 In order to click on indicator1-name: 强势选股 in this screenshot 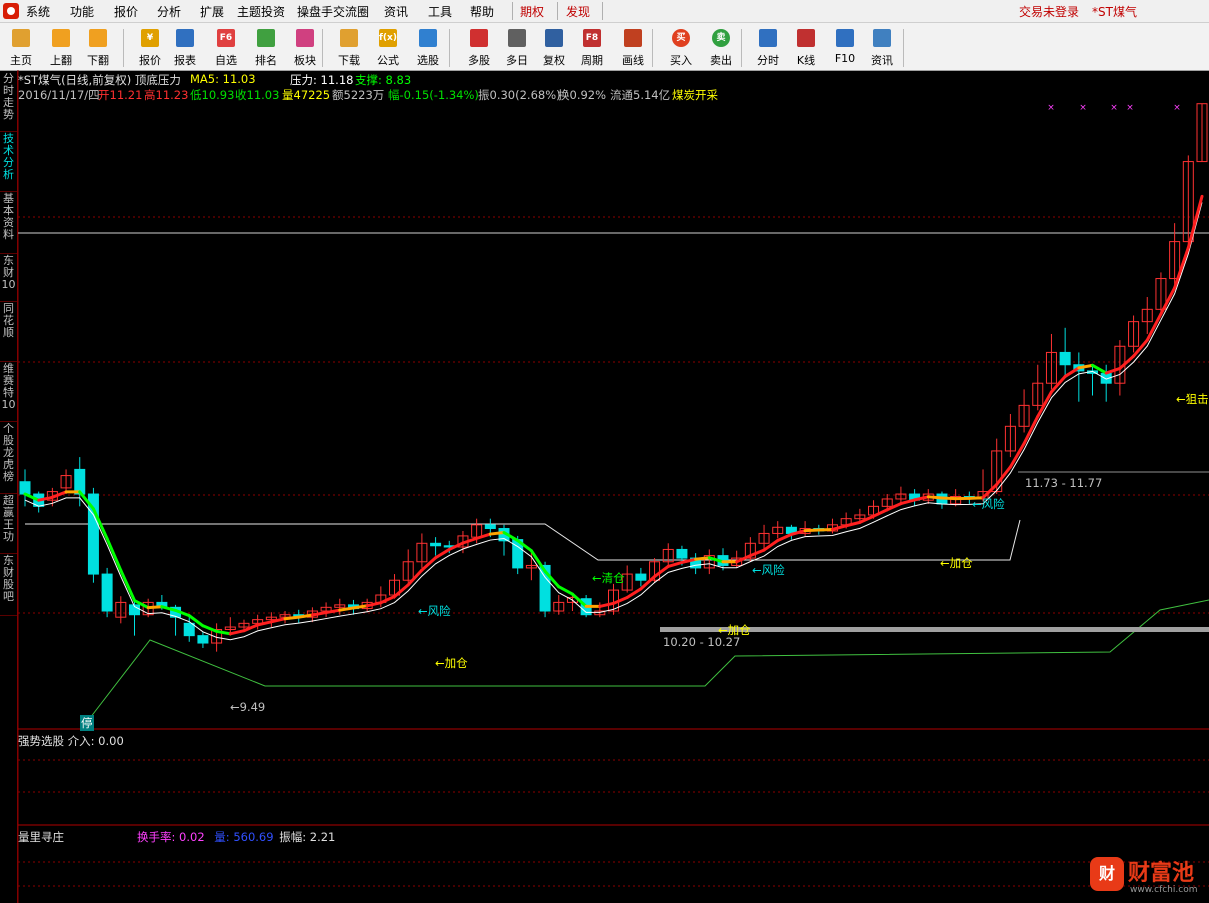, I will do `click(41, 741)`.